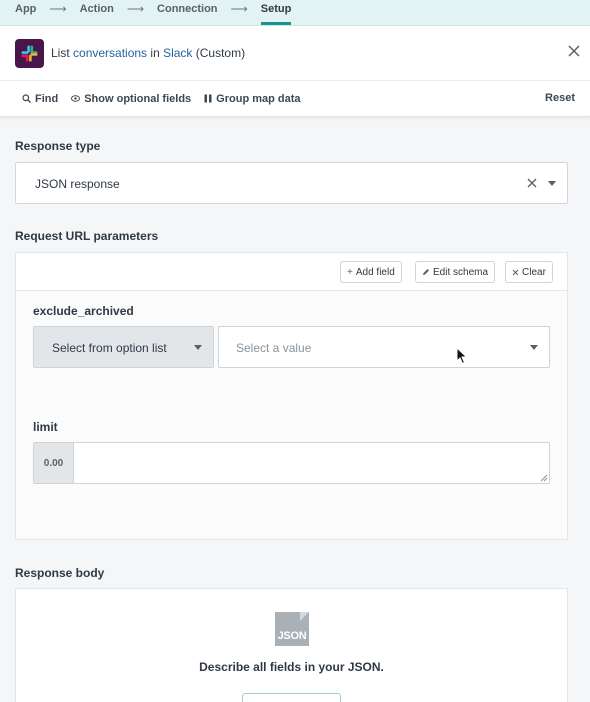 This screenshot has width=590, height=702. What do you see at coordinates (375, 272) in the screenshot?
I see `add-field-label: Add field` at bounding box center [375, 272].